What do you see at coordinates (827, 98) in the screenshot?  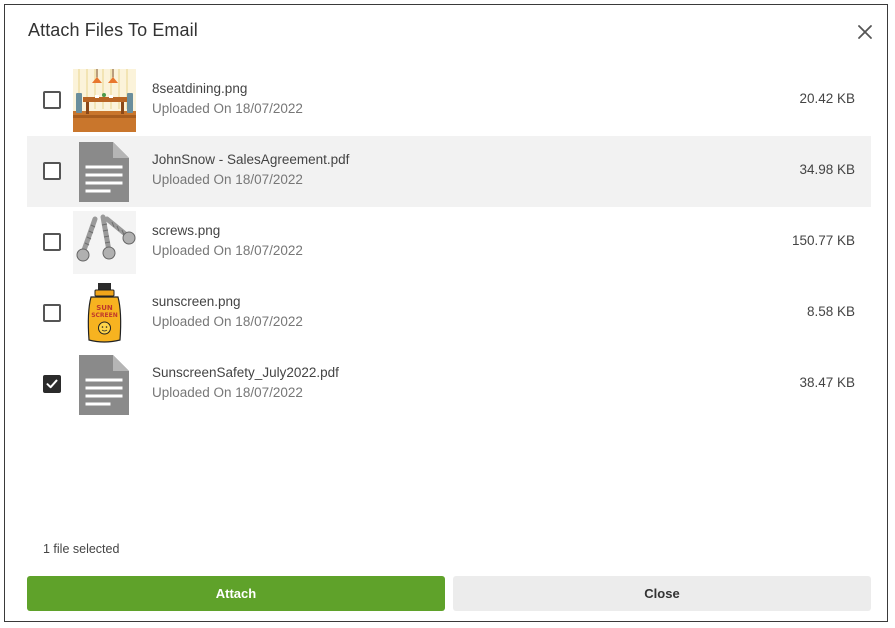 I see `file-size: 20.42 KB` at bounding box center [827, 98].